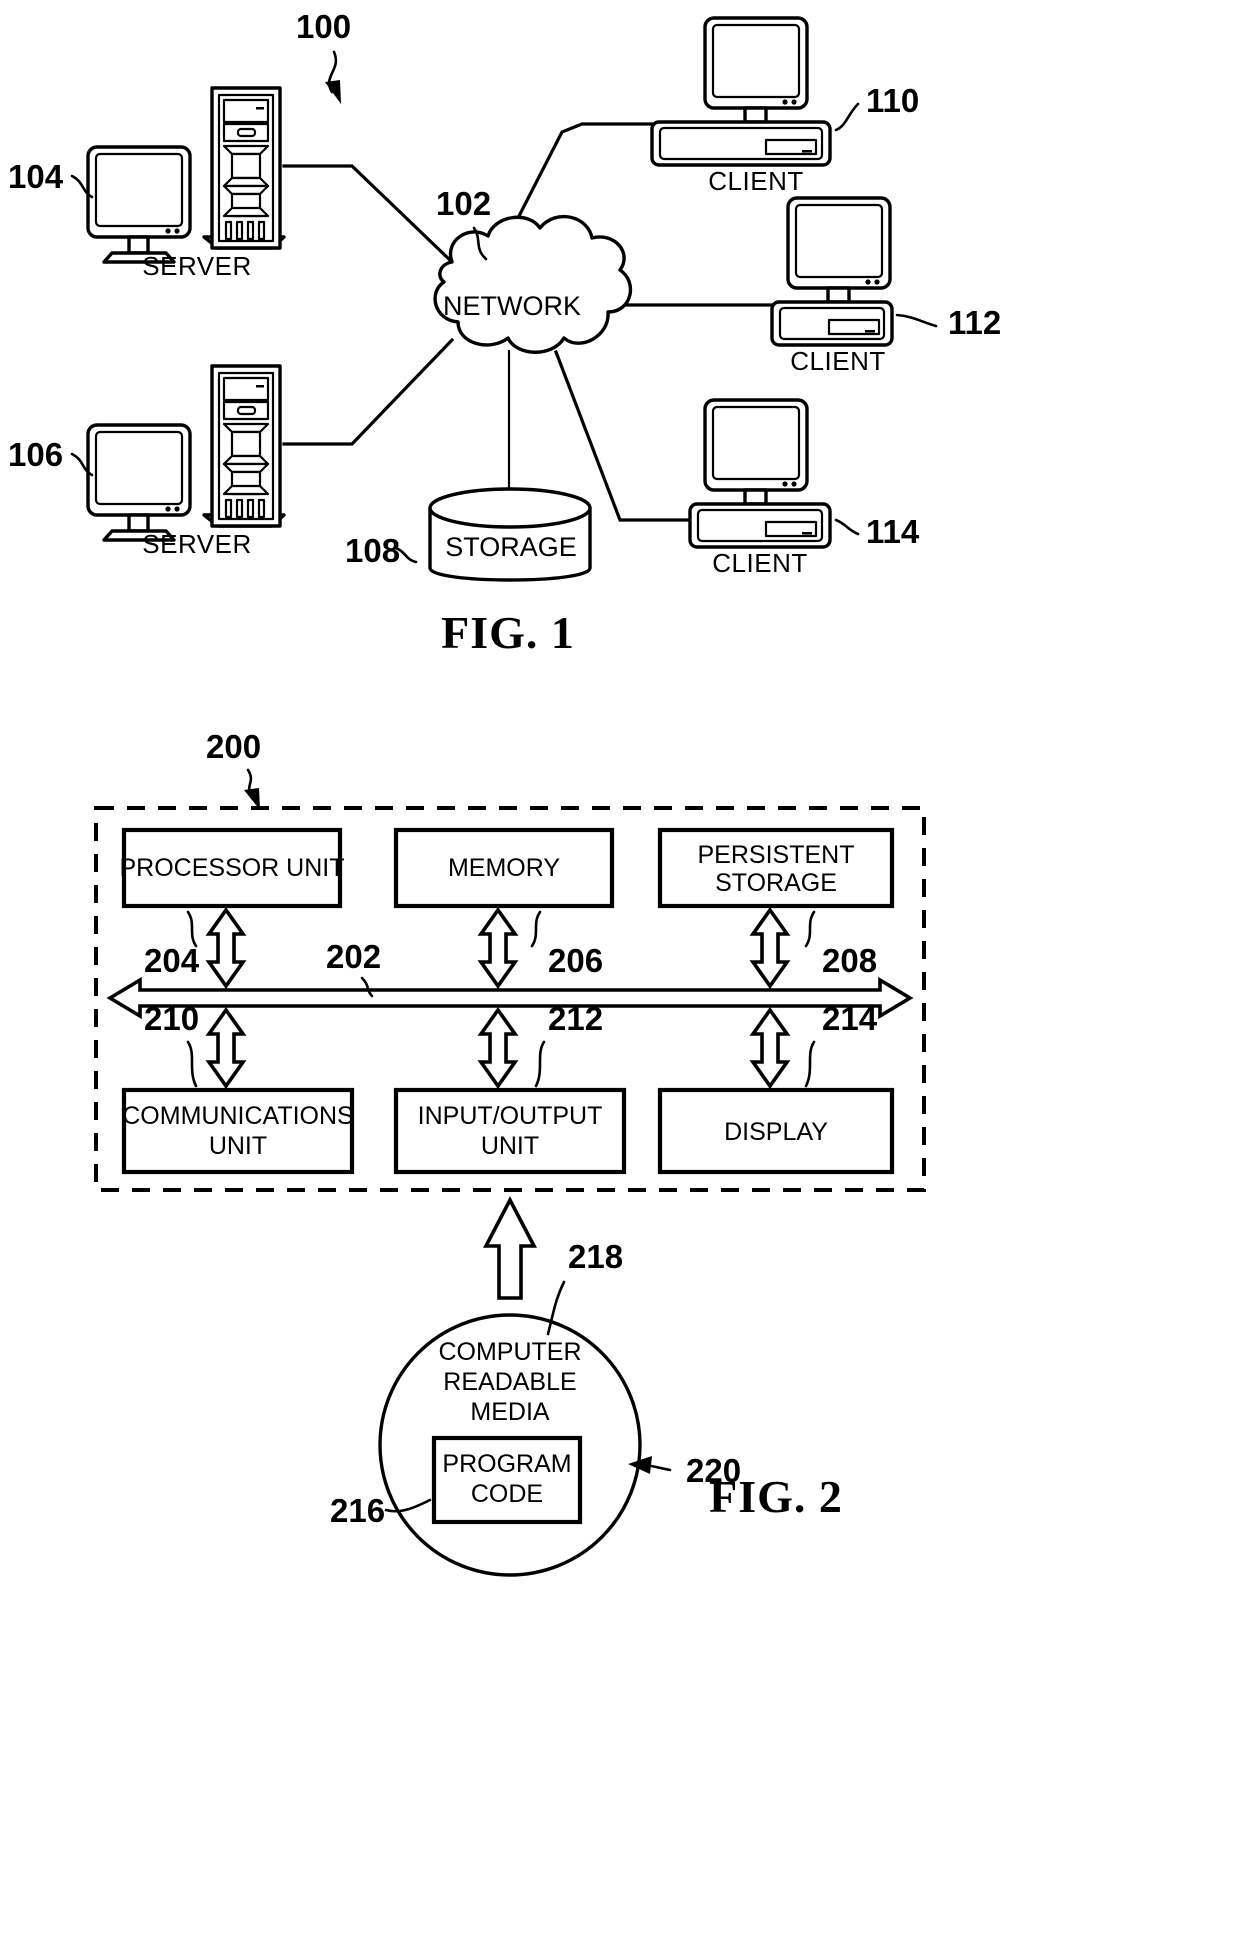 The width and height of the screenshot is (1240, 1943). Describe the element at coordinates (511, 547) in the screenshot. I see `storage-label: STORAGE` at that location.